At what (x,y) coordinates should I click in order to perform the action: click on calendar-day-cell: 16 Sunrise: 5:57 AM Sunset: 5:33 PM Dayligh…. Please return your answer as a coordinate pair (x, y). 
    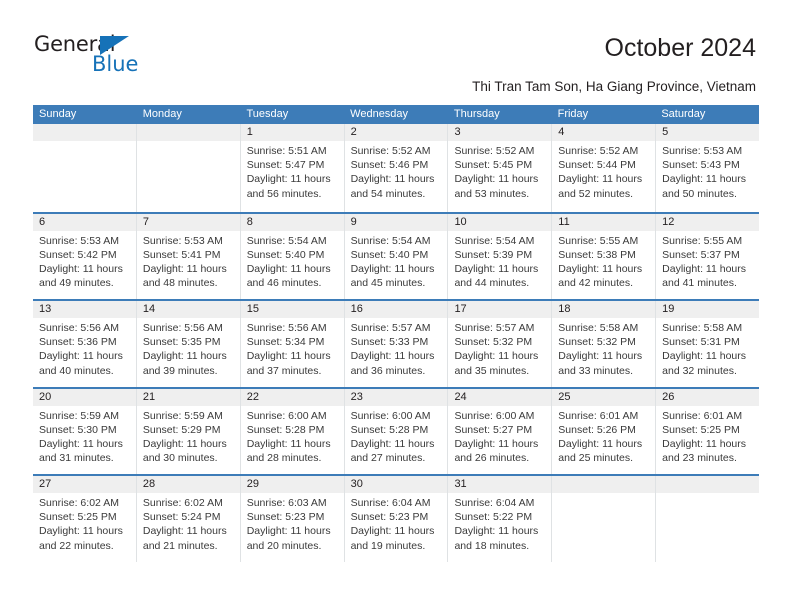
    Looking at the image, I should click on (396, 344).